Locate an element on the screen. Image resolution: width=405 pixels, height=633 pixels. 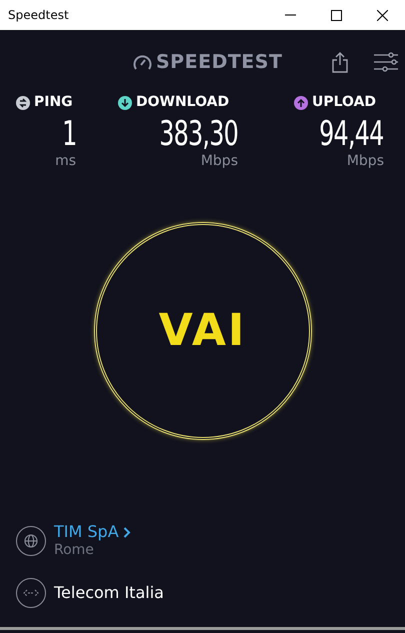
globe-icon is located at coordinates (31, 541).